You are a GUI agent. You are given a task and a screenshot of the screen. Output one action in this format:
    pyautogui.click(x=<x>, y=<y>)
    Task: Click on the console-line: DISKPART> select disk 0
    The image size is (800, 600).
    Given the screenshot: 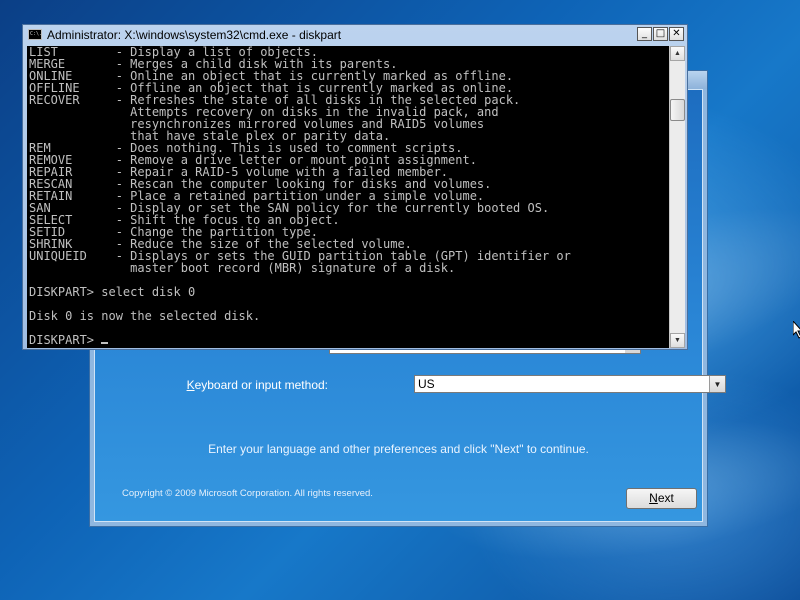 What is the action you would take?
    pyautogui.click(x=112, y=292)
    